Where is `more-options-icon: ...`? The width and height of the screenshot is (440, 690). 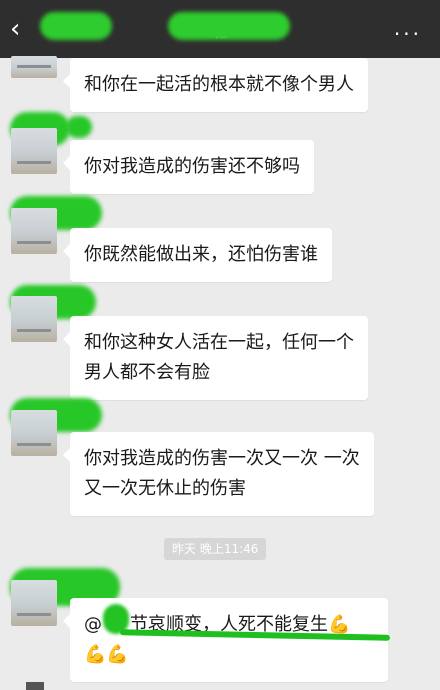
more-options-icon: ... is located at coordinates (408, 28).